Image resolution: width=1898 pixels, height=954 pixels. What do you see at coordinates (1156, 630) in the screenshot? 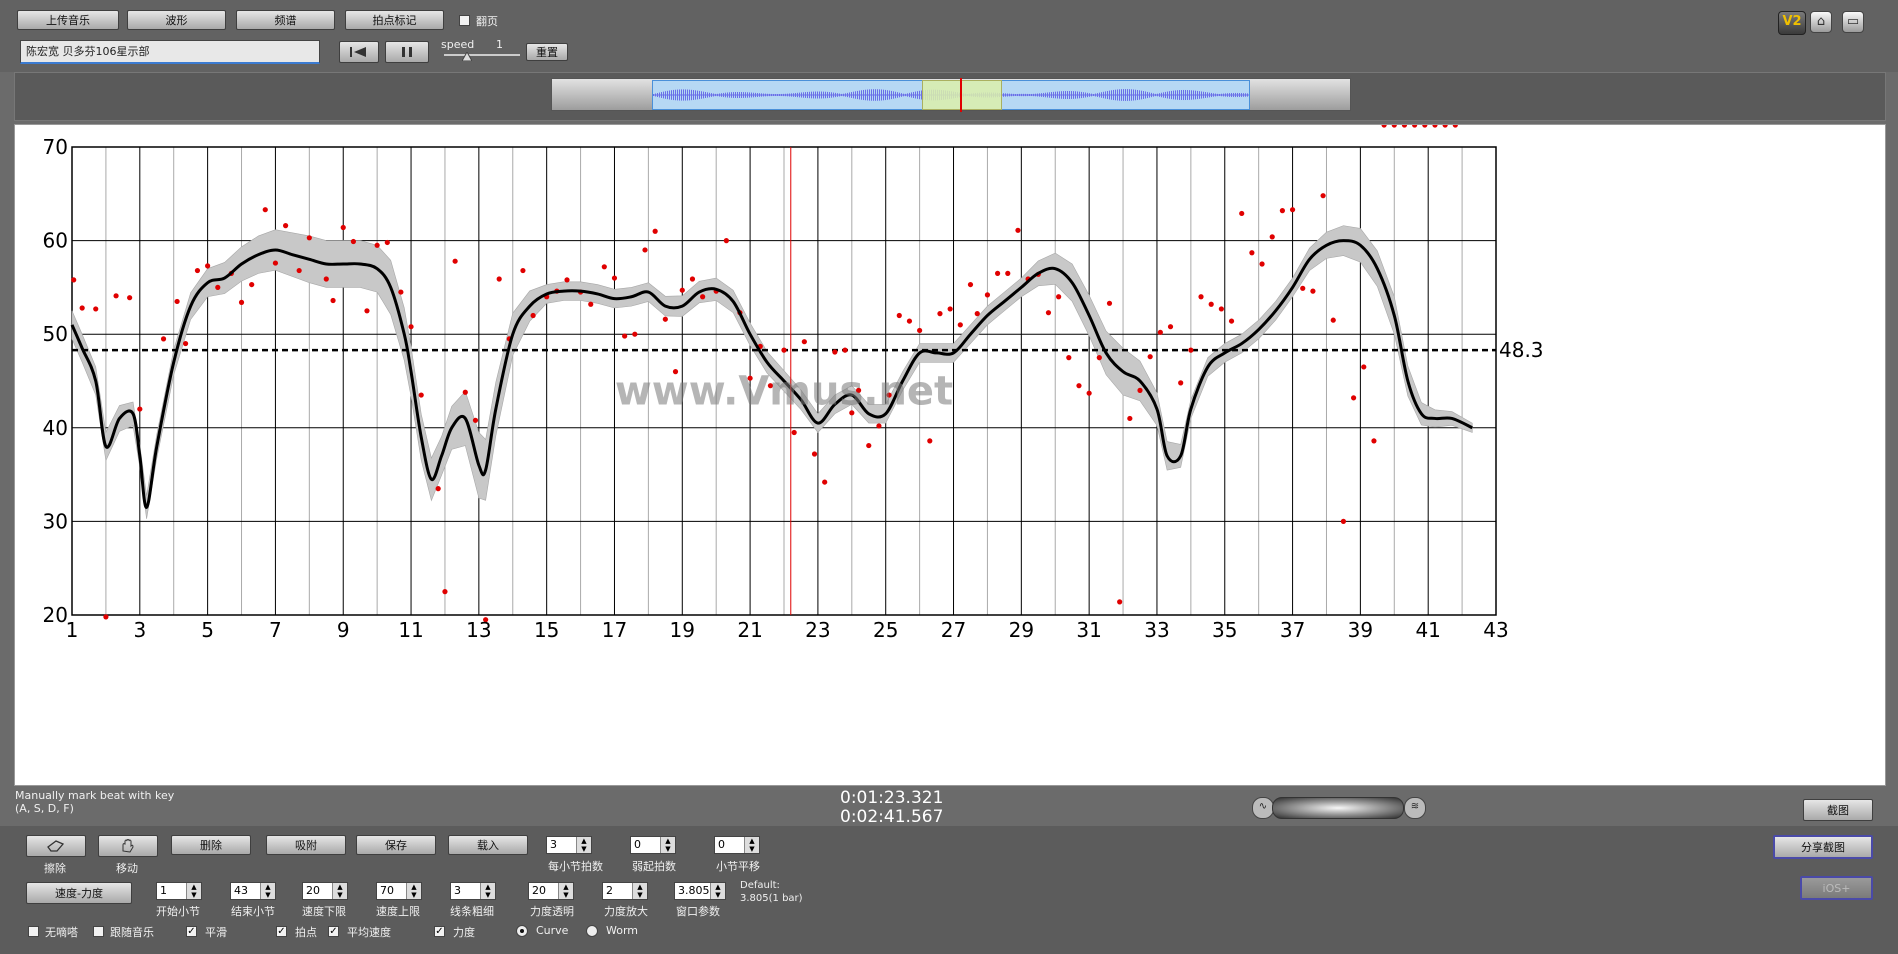
I see `x-tick-label: 33` at bounding box center [1156, 630].